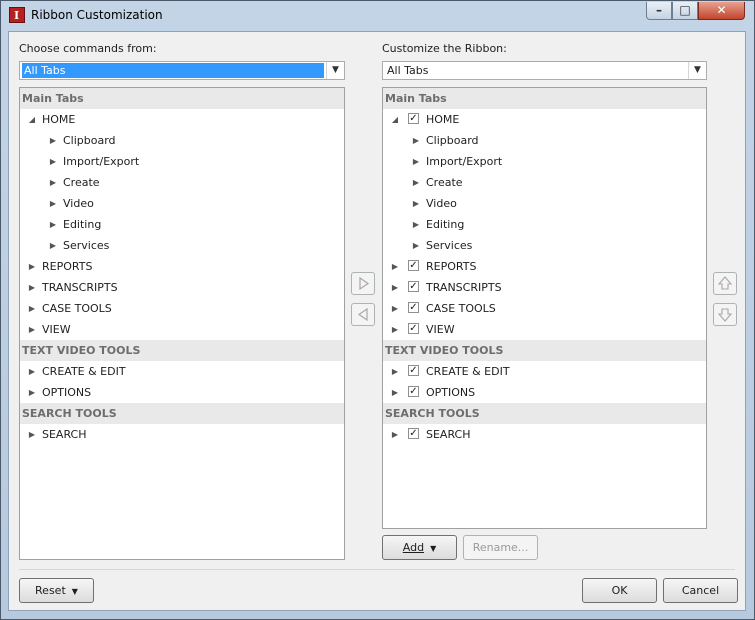 This screenshot has height=620, width=755. Describe the element at coordinates (659, 11) in the screenshot. I see `minimize-button: –` at that location.